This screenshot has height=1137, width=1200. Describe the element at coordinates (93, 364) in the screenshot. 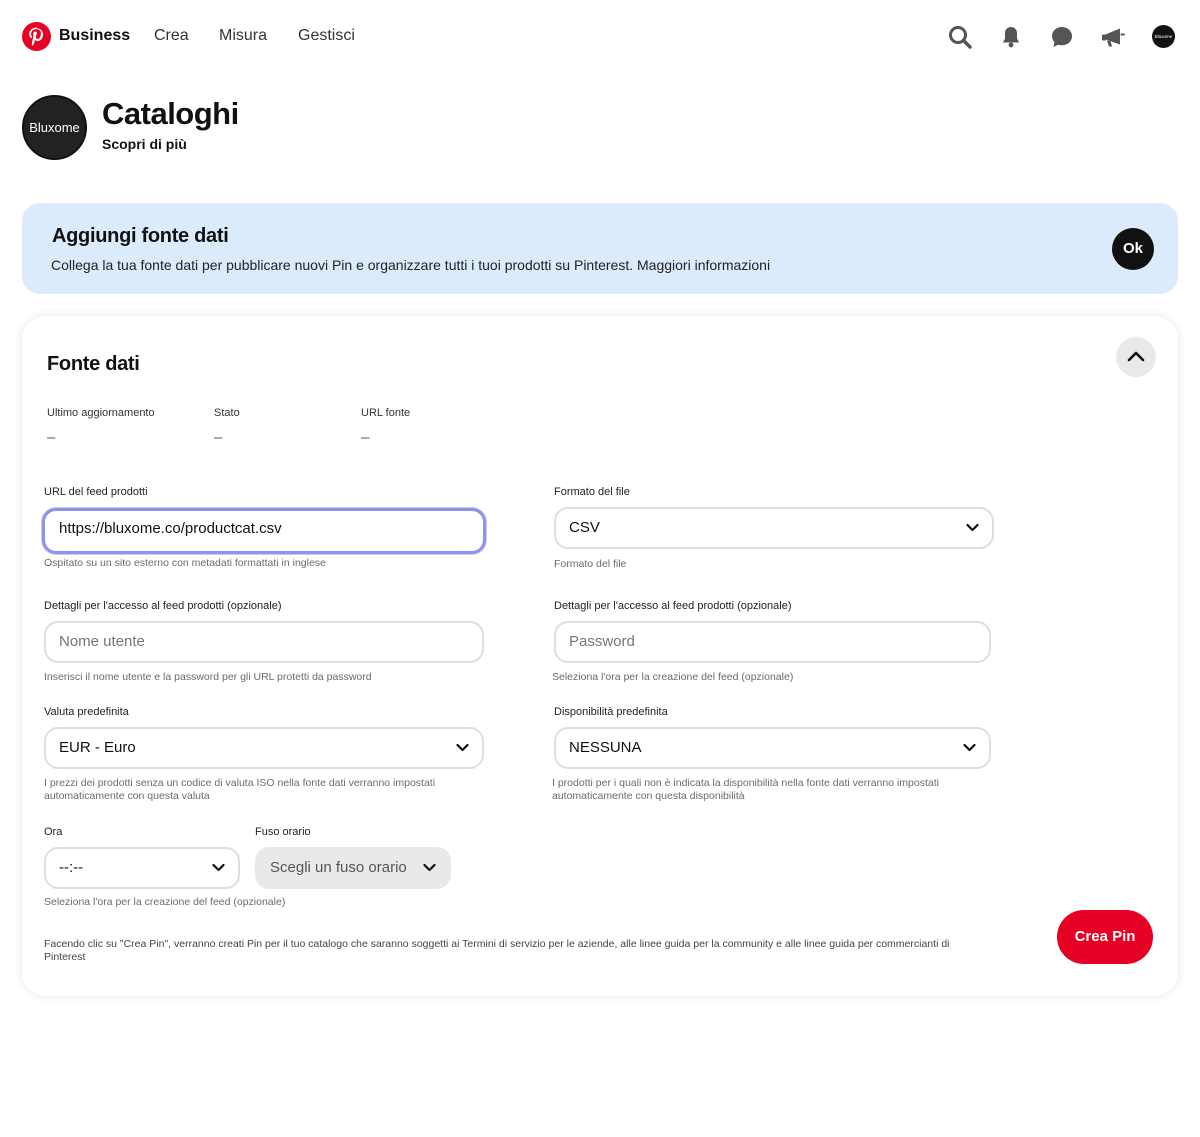

I see `card-title: Fonte dati` at that location.